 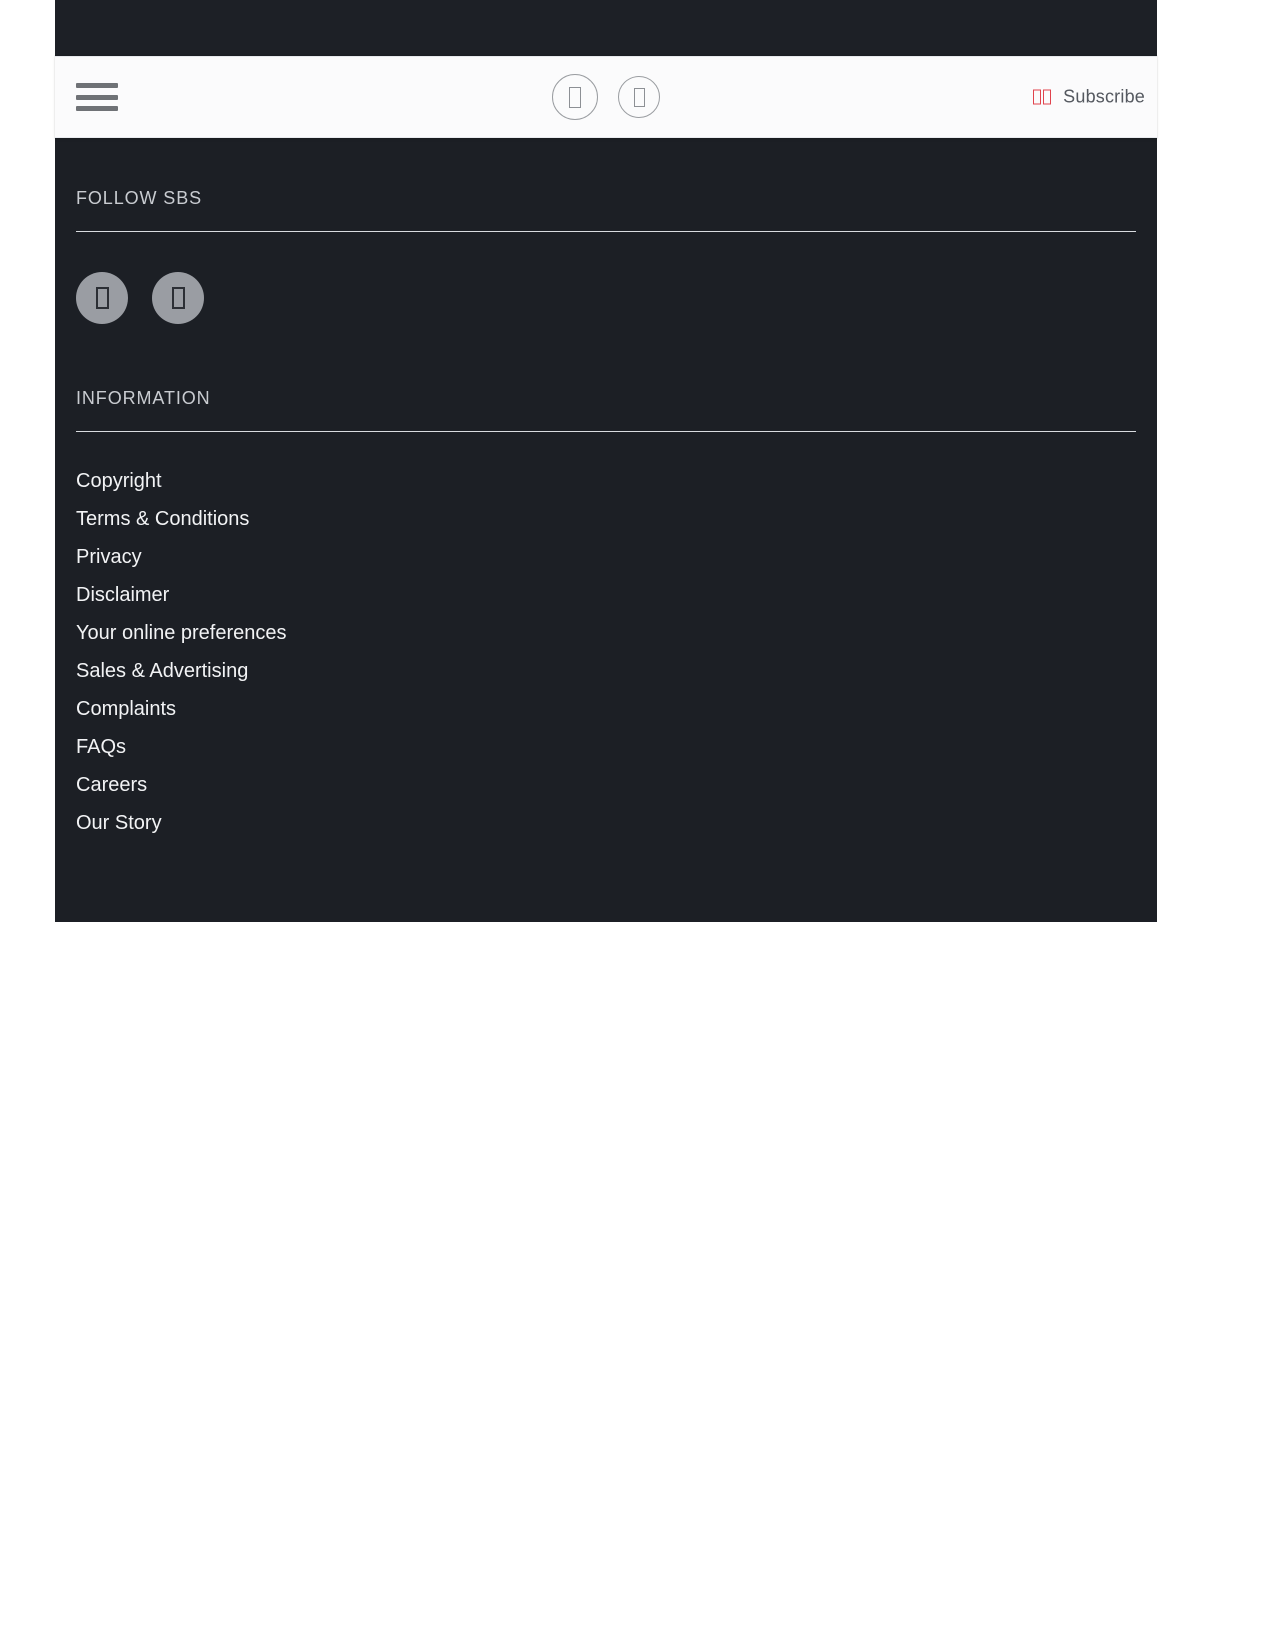 I want to click on footer-link-our-story: Our Story, so click(x=119, y=823).